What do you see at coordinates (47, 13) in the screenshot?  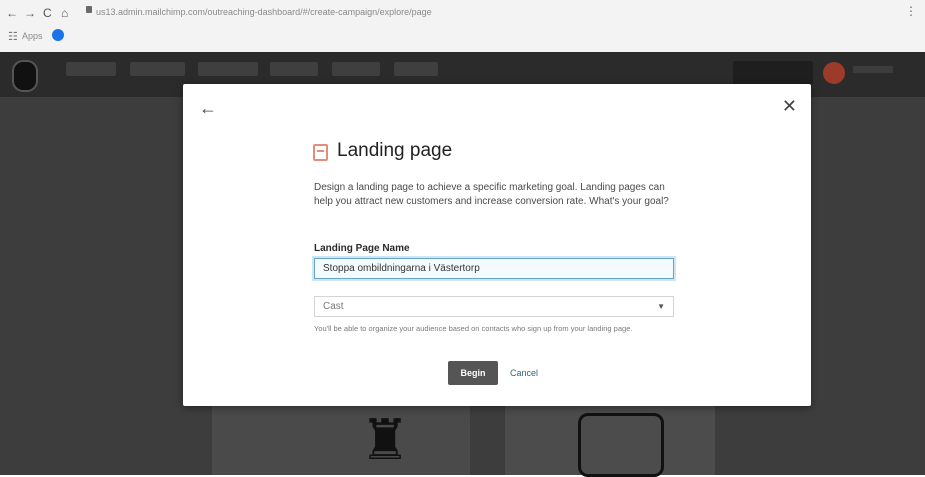 I see `reload-icon: C` at bounding box center [47, 13].